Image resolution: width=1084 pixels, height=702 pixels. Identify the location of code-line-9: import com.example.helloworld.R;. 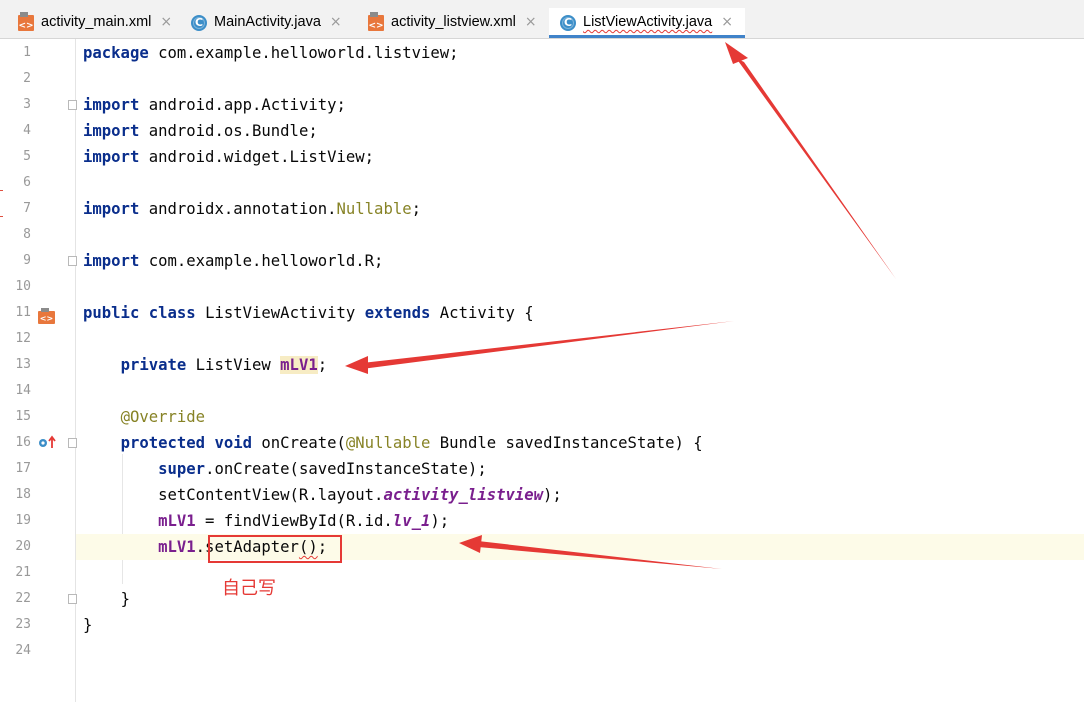
(233, 261).